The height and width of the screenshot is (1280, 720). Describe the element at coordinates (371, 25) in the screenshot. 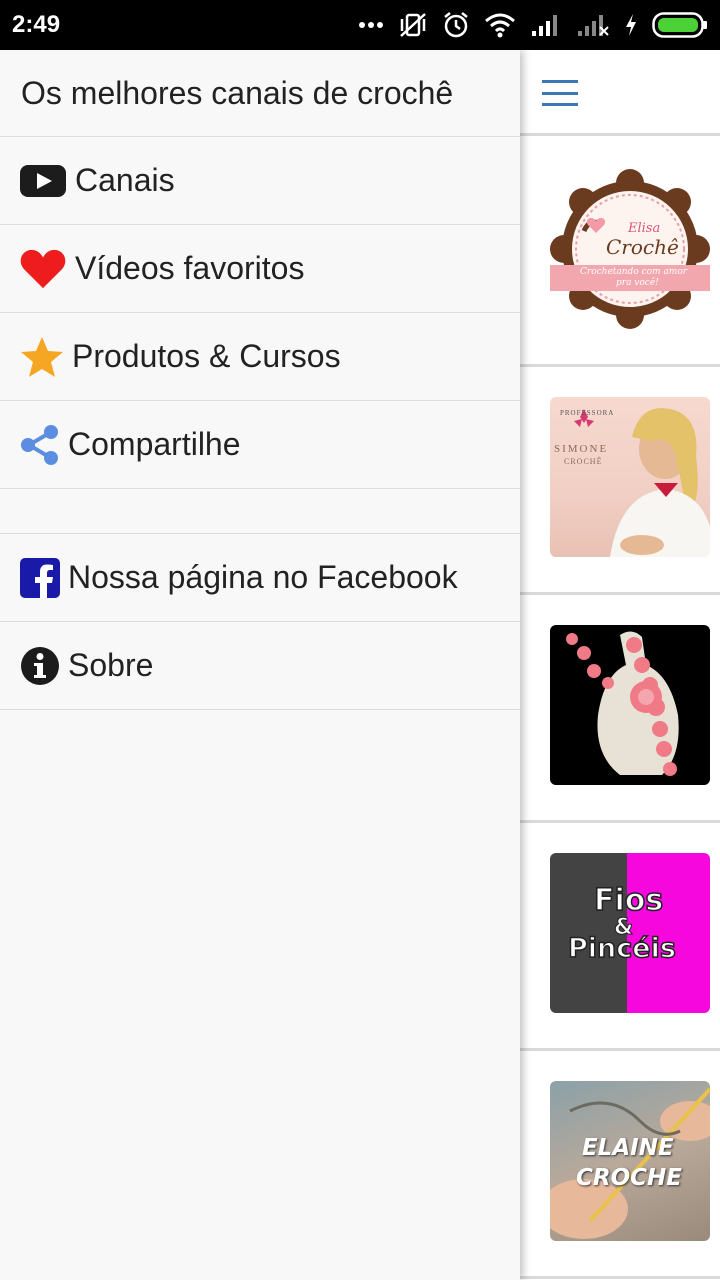

I see `more-dots-icon` at that location.